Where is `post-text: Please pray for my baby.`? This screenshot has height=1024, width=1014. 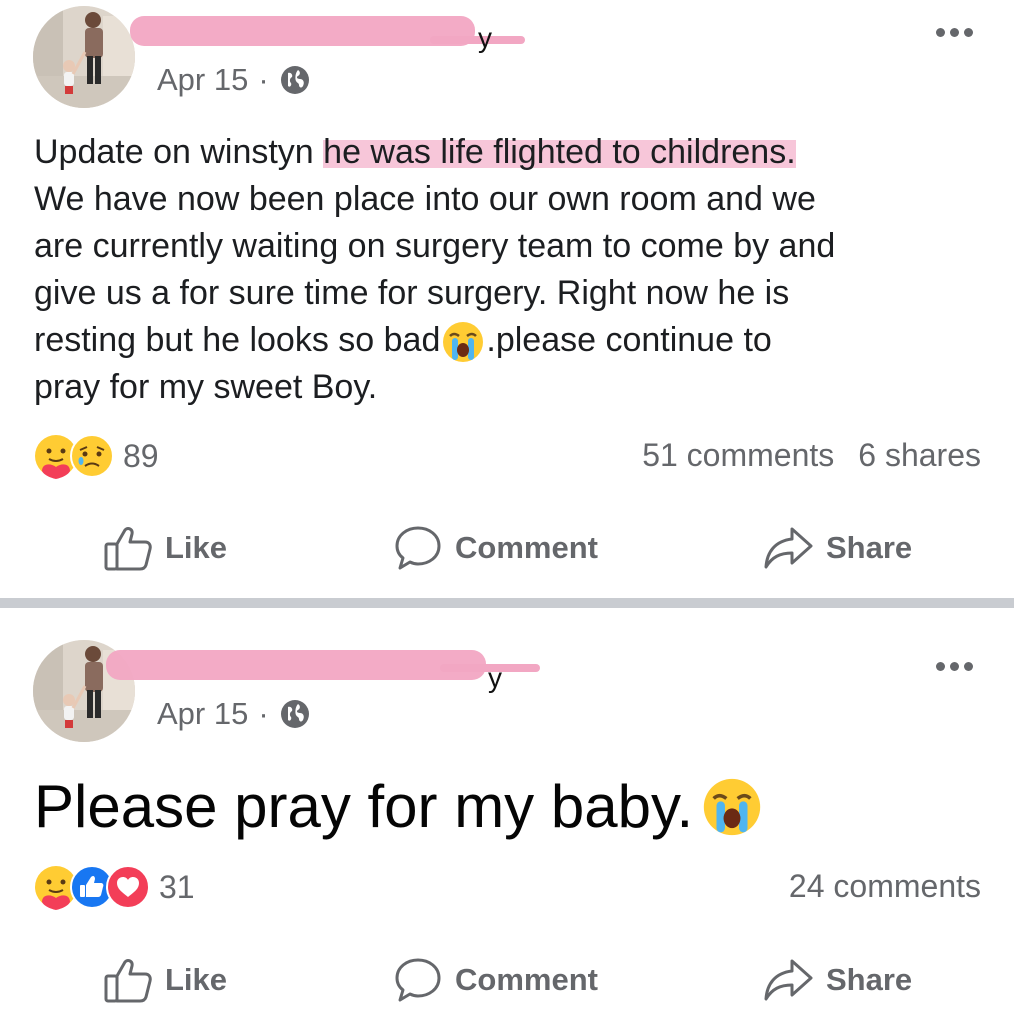
post-text: Please pray for my baby. is located at coordinates (399, 807).